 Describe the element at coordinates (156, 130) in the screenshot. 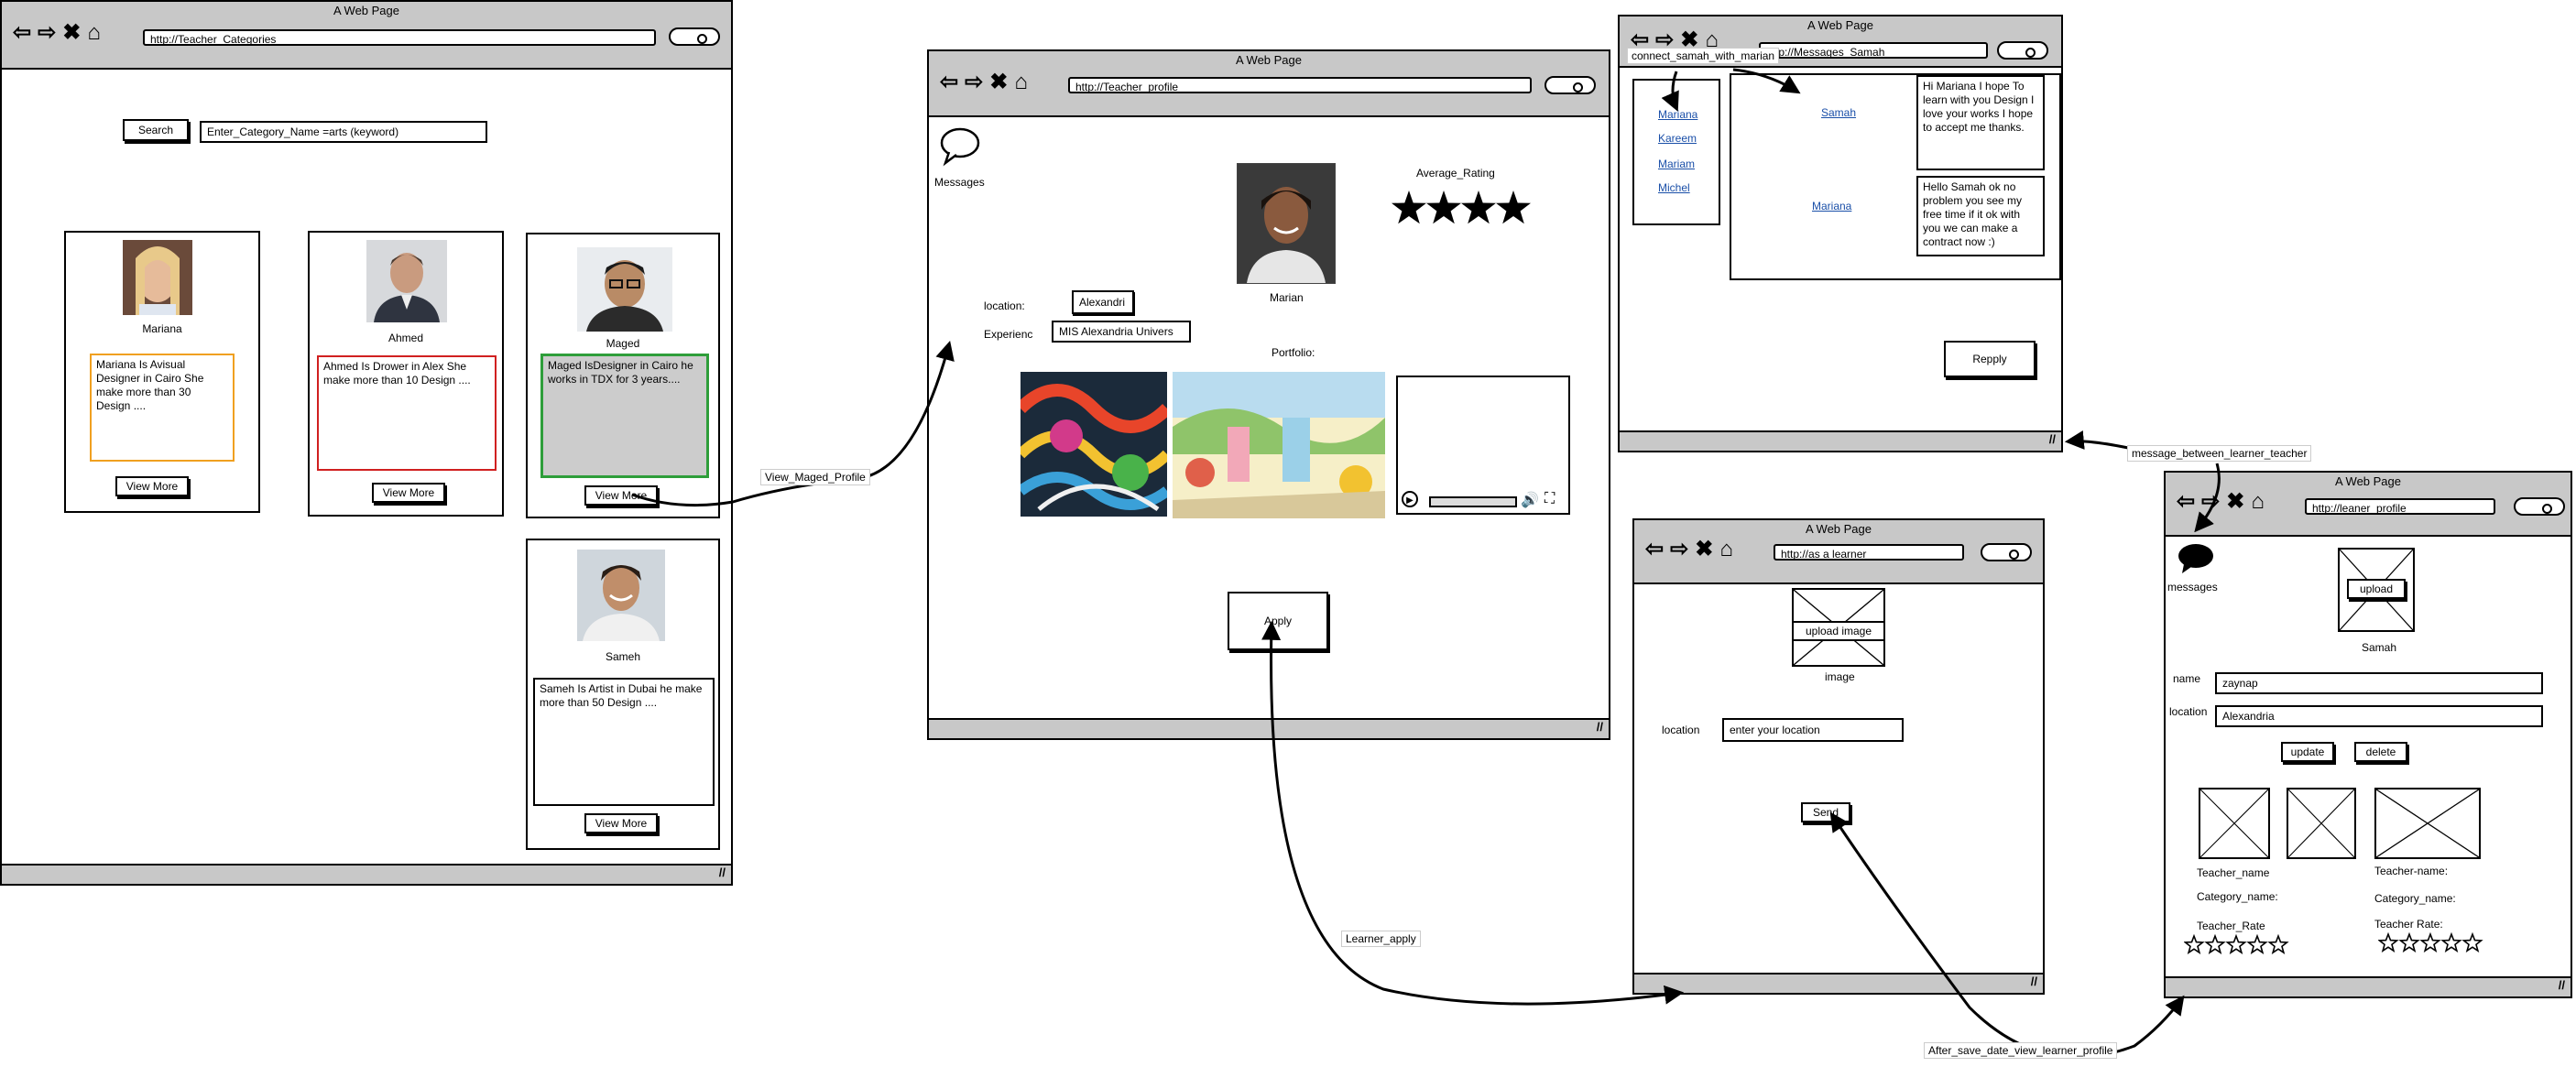

I see `search-button: Search` at that location.